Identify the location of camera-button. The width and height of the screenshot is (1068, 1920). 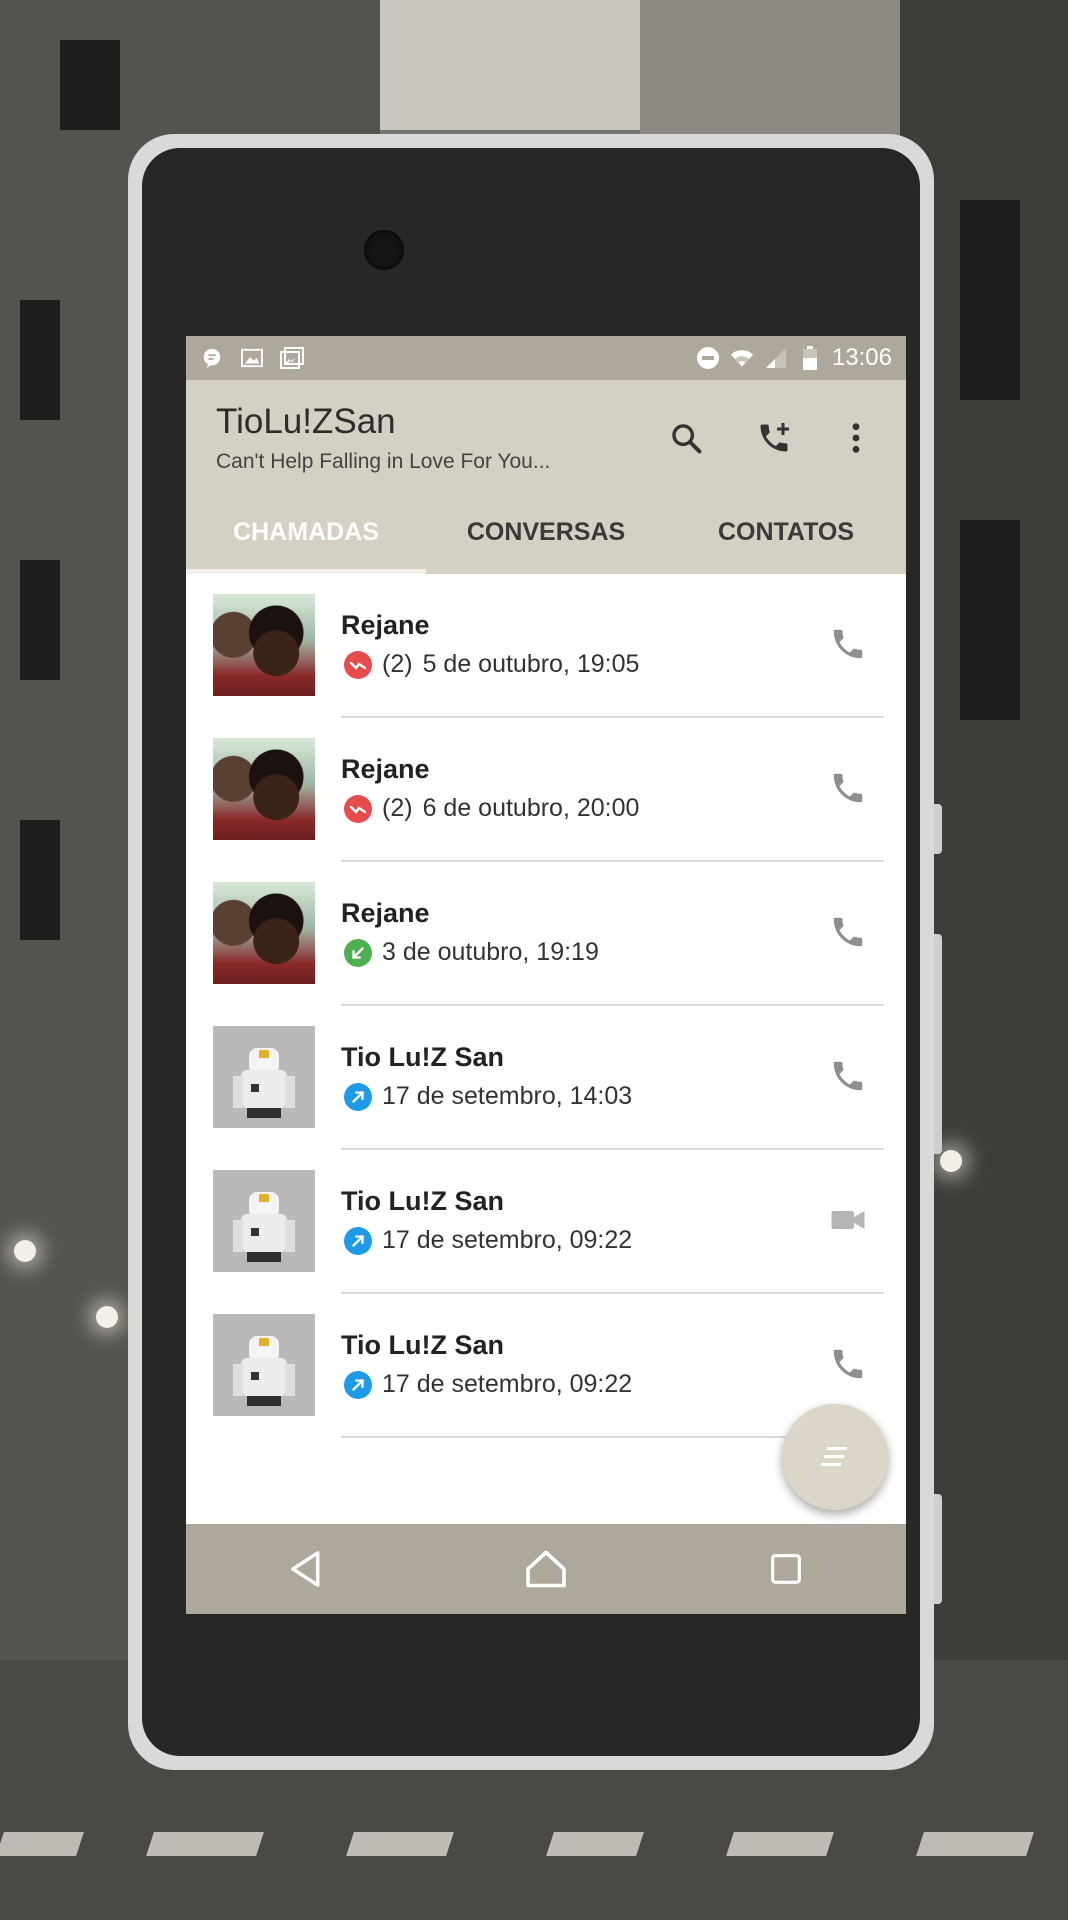
(938, 1549).